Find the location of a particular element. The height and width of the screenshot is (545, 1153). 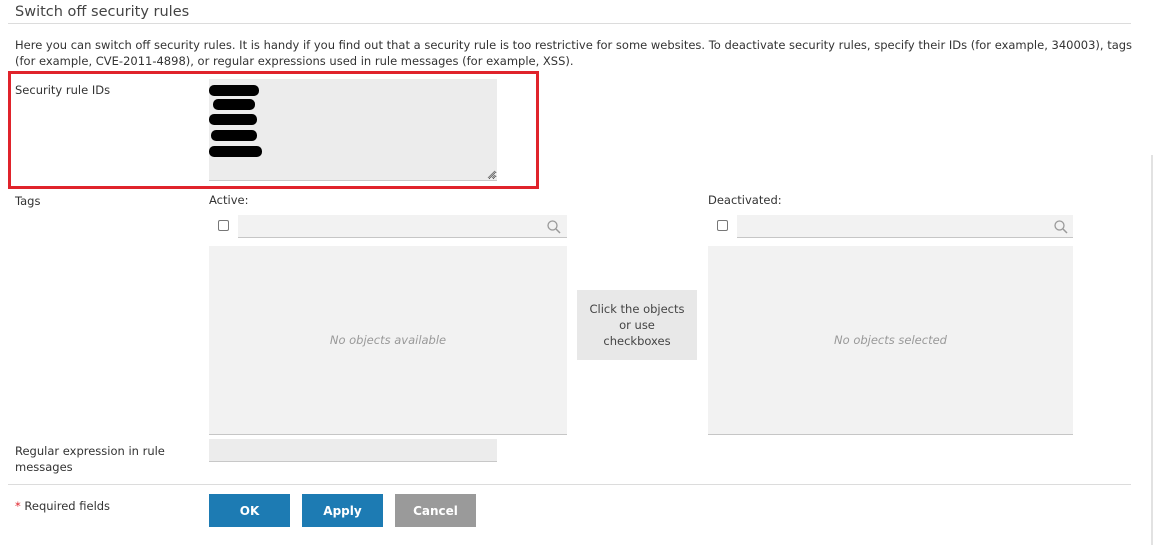

deactivated-empty-text: No objects selected is located at coordinates (890, 340).